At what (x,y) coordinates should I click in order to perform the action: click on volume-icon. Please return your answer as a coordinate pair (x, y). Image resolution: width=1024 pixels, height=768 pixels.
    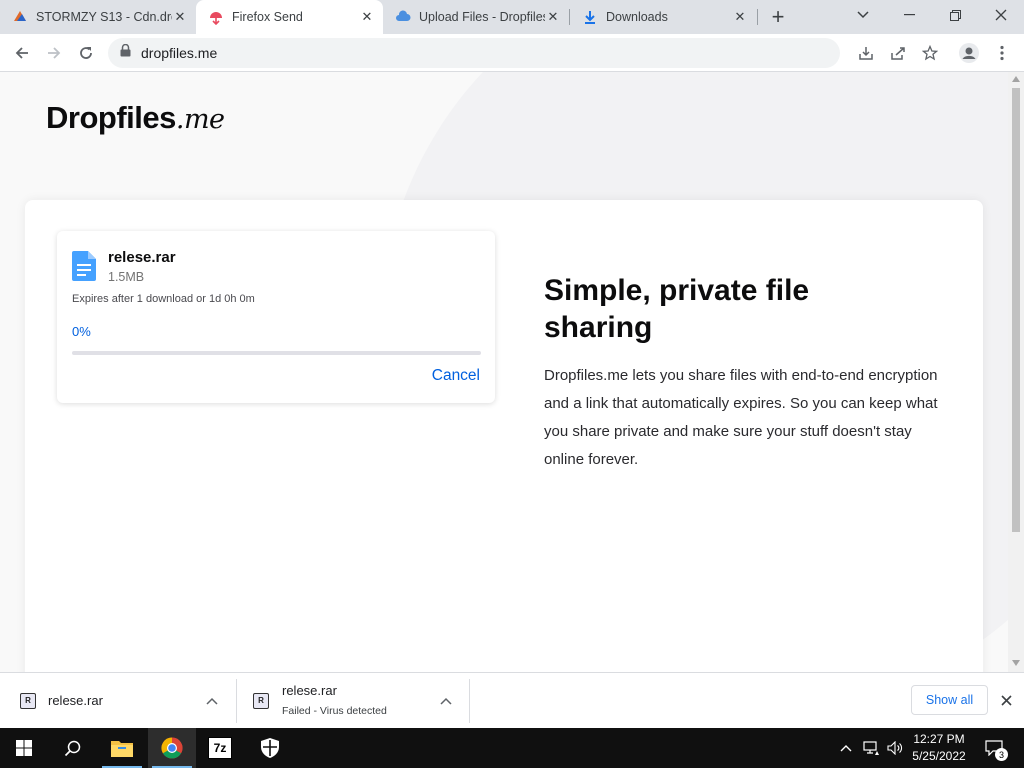
    Looking at the image, I should click on (894, 748).